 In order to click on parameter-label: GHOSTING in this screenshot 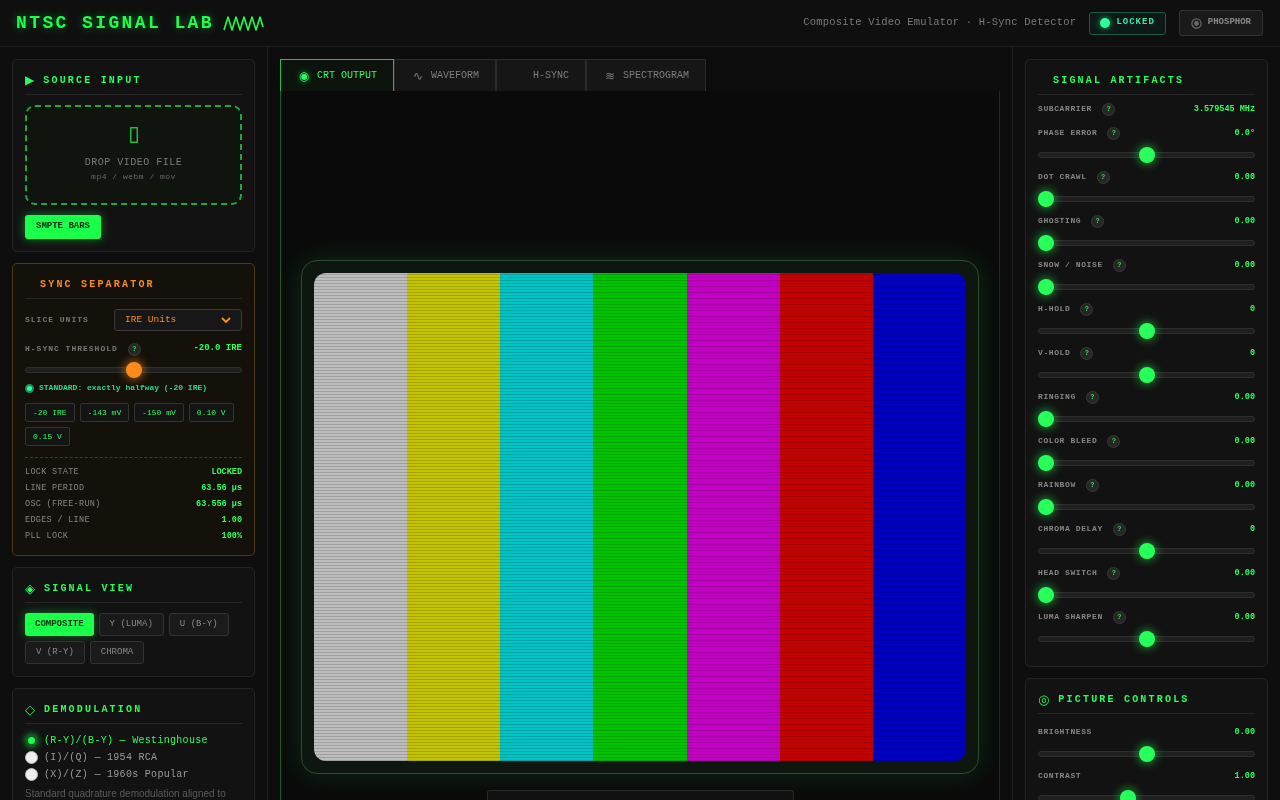, I will do `click(1060, 221)`.